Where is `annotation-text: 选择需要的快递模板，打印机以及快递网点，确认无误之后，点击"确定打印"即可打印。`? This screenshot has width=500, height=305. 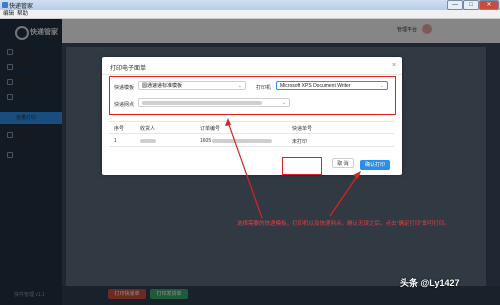 annotation-text: 选择需要的快递模板，打印机以及快递网点，确认无误之后，点击"确定打印"即可打印。 is located at coordinates (343, 224).